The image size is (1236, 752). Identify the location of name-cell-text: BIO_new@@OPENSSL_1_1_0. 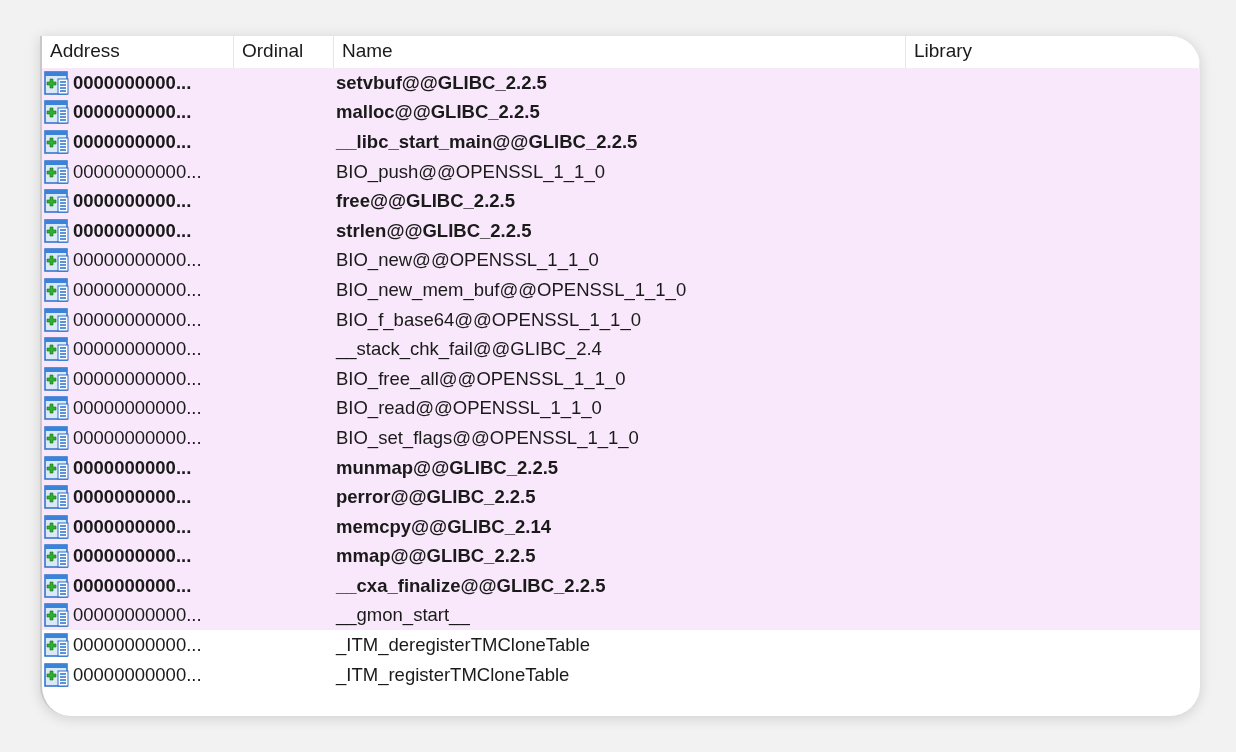
(467, 260).